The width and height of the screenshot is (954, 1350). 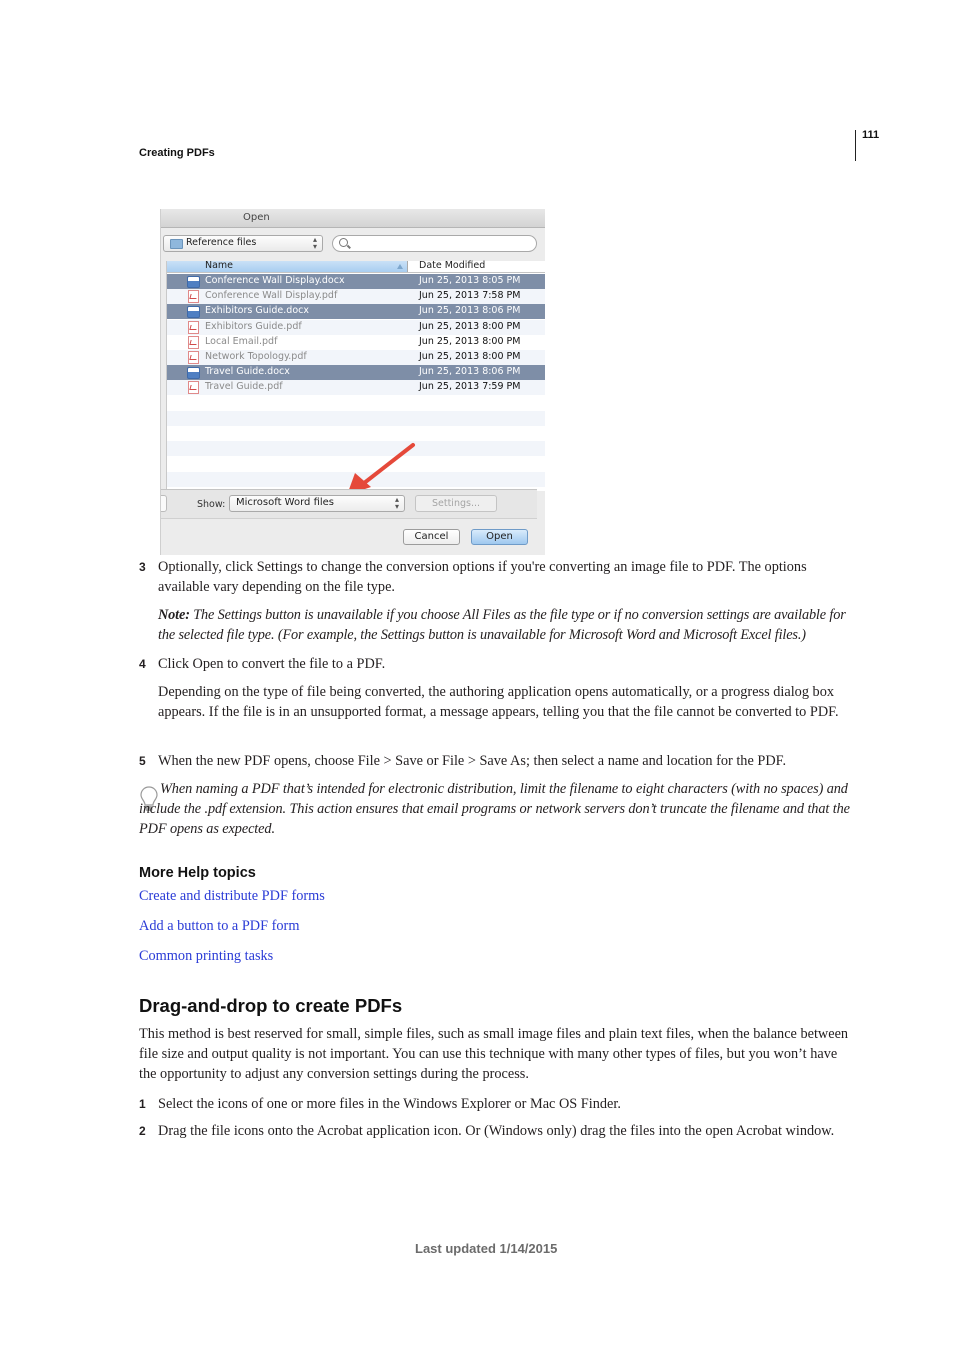 What do you see at coordinates (244, 387) in the screenshot?
I see `file-name: Travel Guide.pdf` at bounding box center [244, 387].